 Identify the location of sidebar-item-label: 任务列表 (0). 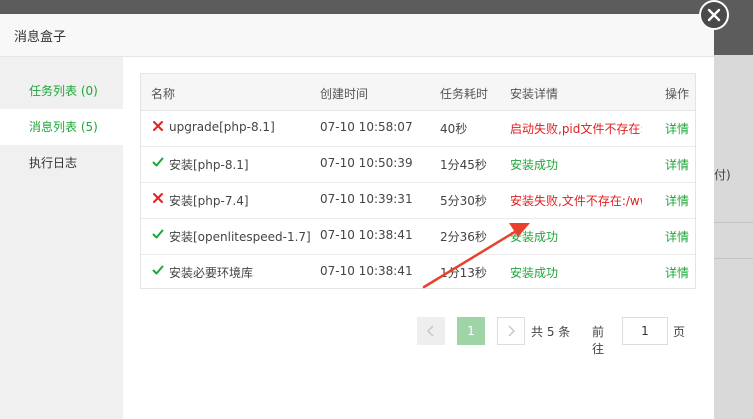
(63, 91).